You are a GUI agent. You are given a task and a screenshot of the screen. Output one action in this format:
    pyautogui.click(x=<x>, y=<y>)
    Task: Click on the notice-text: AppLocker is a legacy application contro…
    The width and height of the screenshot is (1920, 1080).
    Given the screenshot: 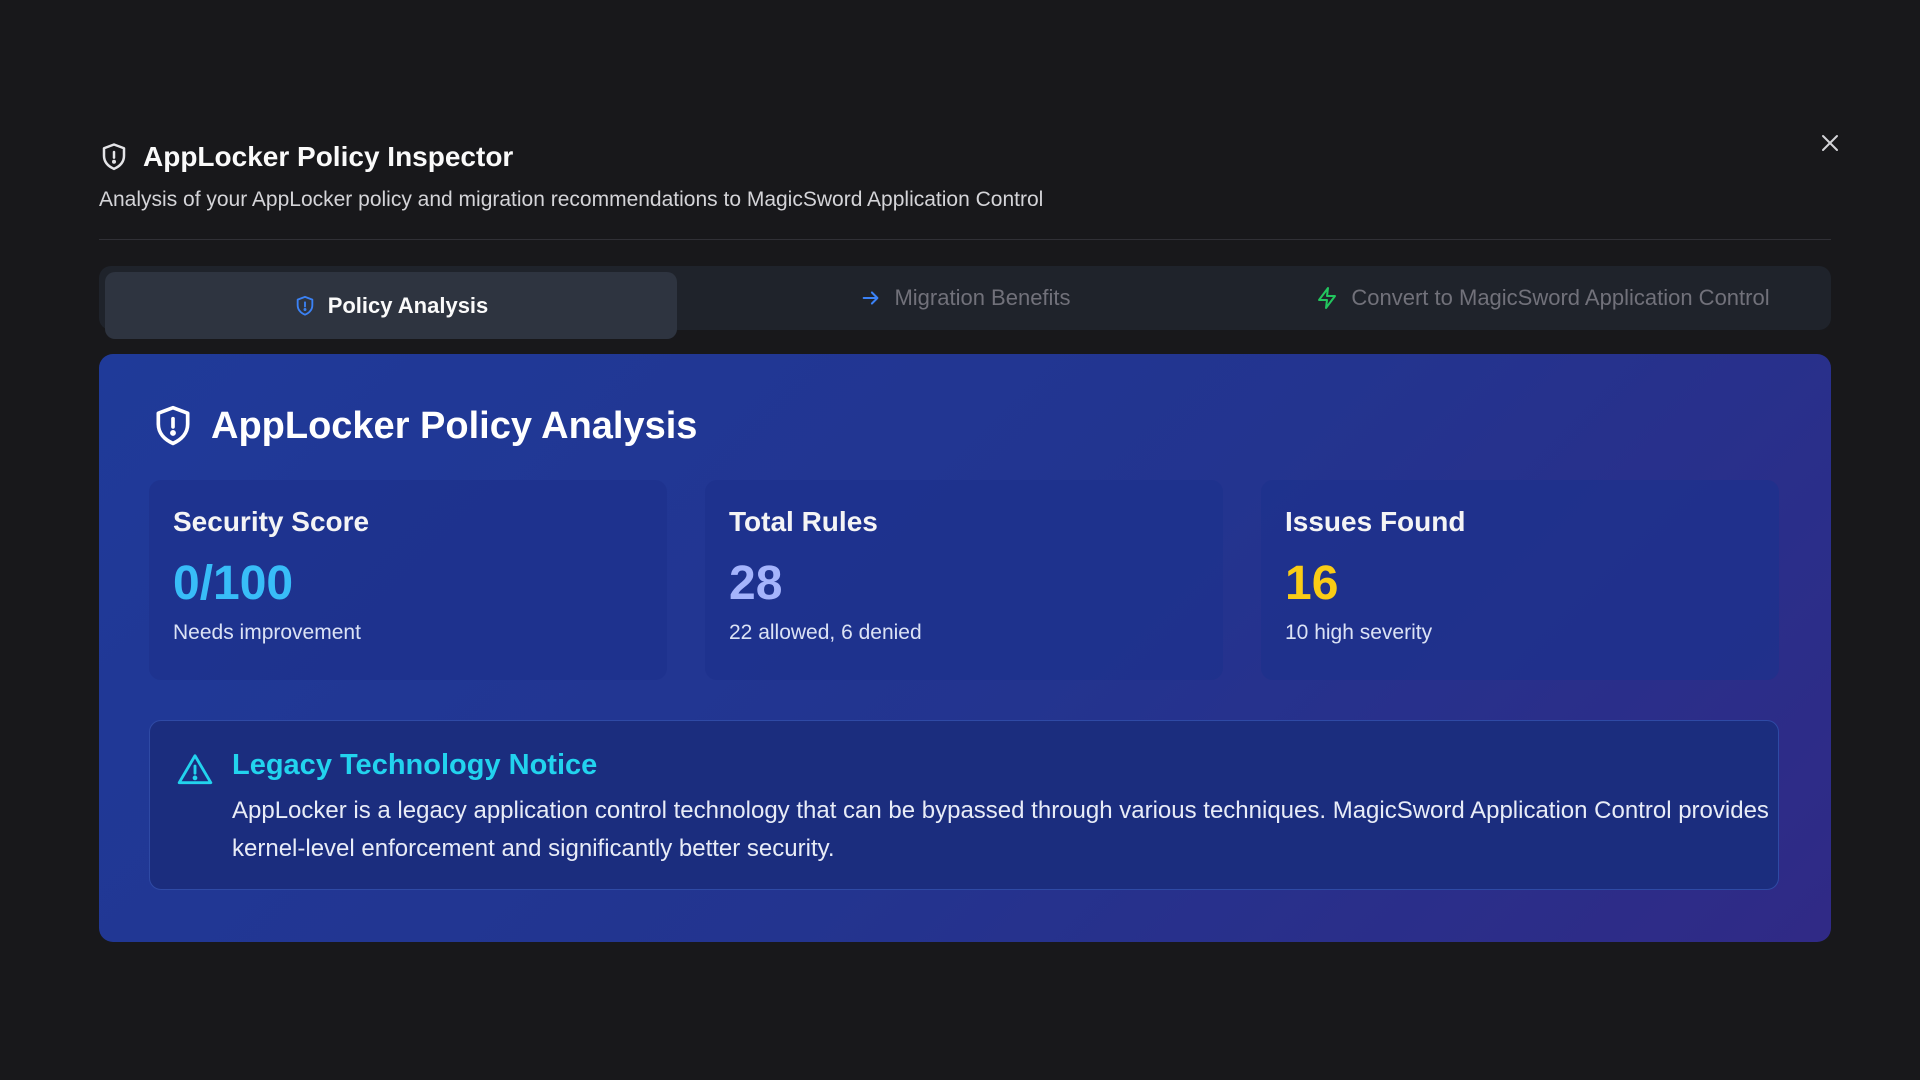 What is the action you would take?
    pyautogui.click(x=1000, y=829)
    